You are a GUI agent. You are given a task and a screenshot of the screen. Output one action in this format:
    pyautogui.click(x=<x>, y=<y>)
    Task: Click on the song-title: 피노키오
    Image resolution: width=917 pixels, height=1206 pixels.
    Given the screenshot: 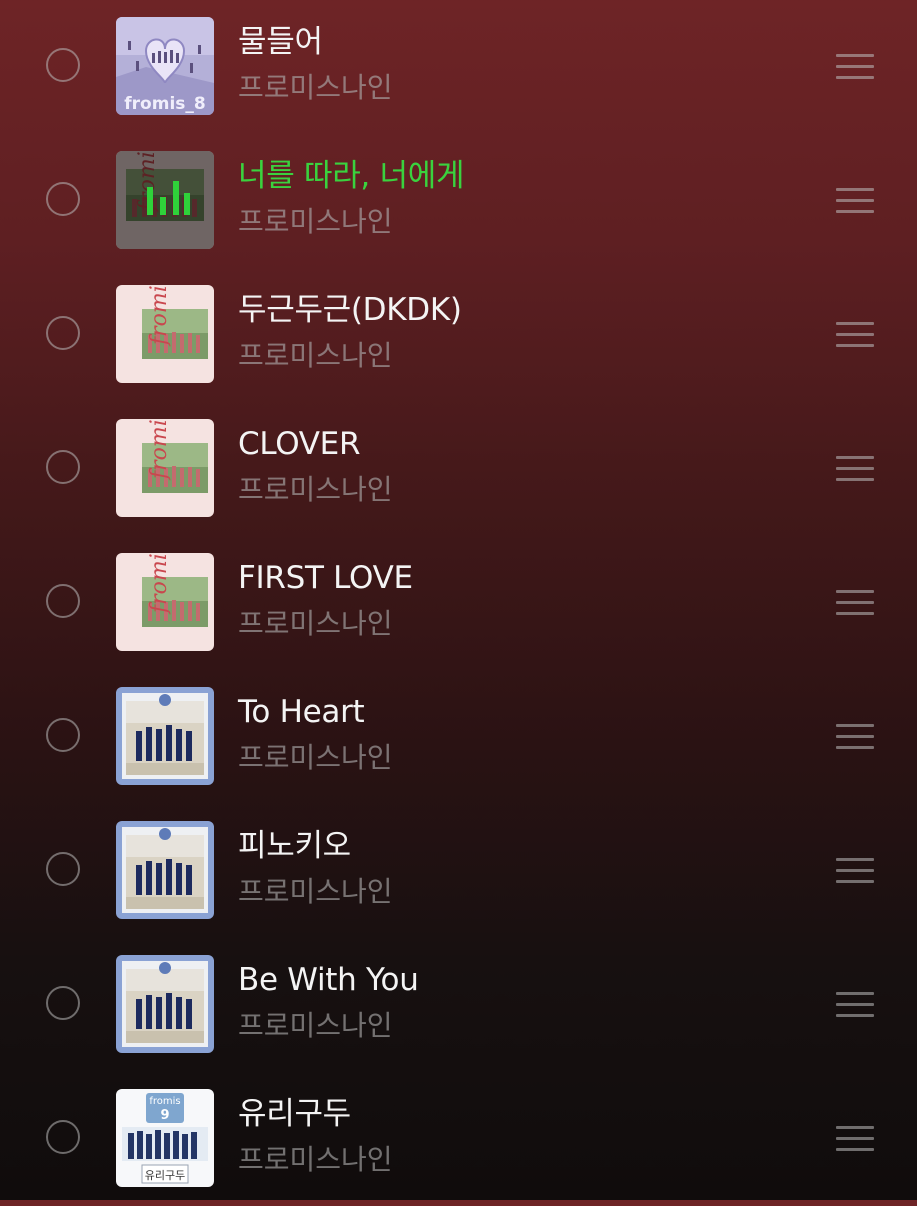 What is the action you would take?
    pyautogui.click(x=294, y=846)
    